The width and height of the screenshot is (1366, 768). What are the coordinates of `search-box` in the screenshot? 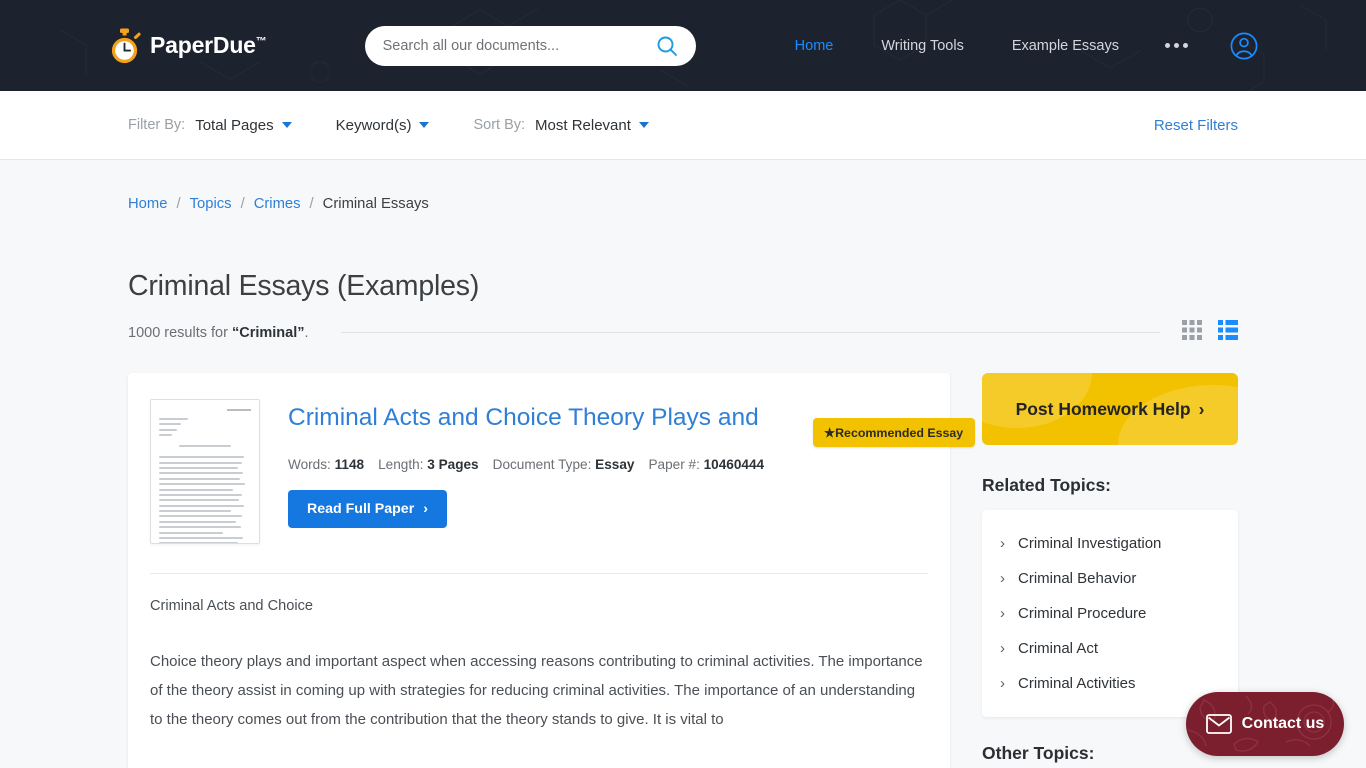 It's located at (530, 45).